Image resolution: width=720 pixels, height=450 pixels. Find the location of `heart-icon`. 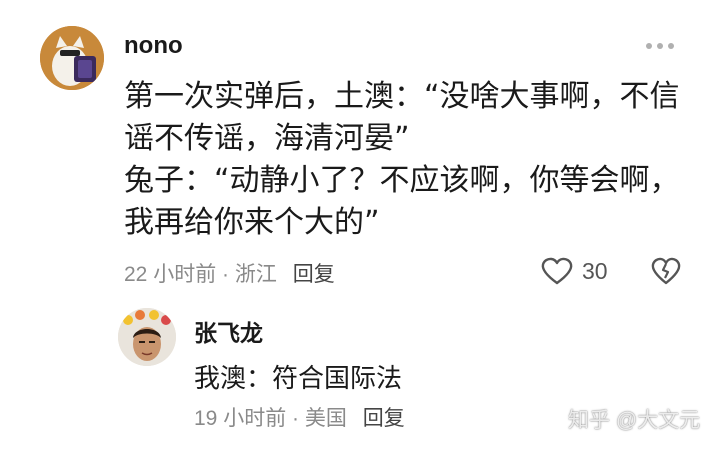

heart-icon is located at coordinates (557, 271).